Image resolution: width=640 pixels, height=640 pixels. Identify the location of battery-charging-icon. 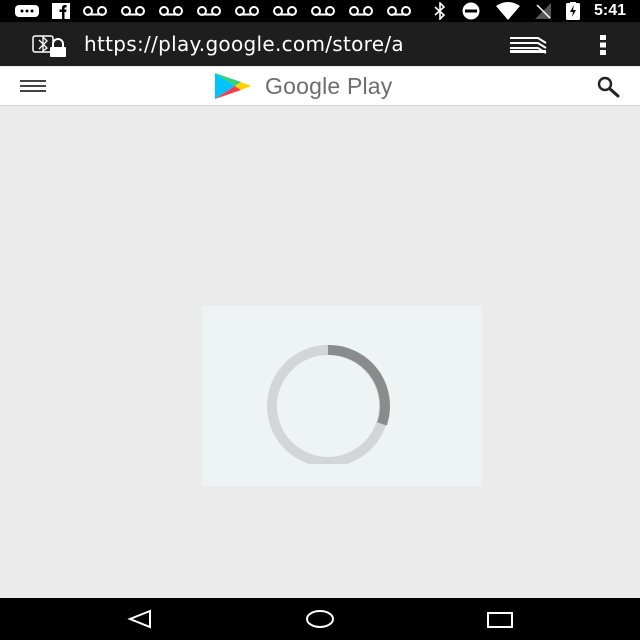
(572, 11).